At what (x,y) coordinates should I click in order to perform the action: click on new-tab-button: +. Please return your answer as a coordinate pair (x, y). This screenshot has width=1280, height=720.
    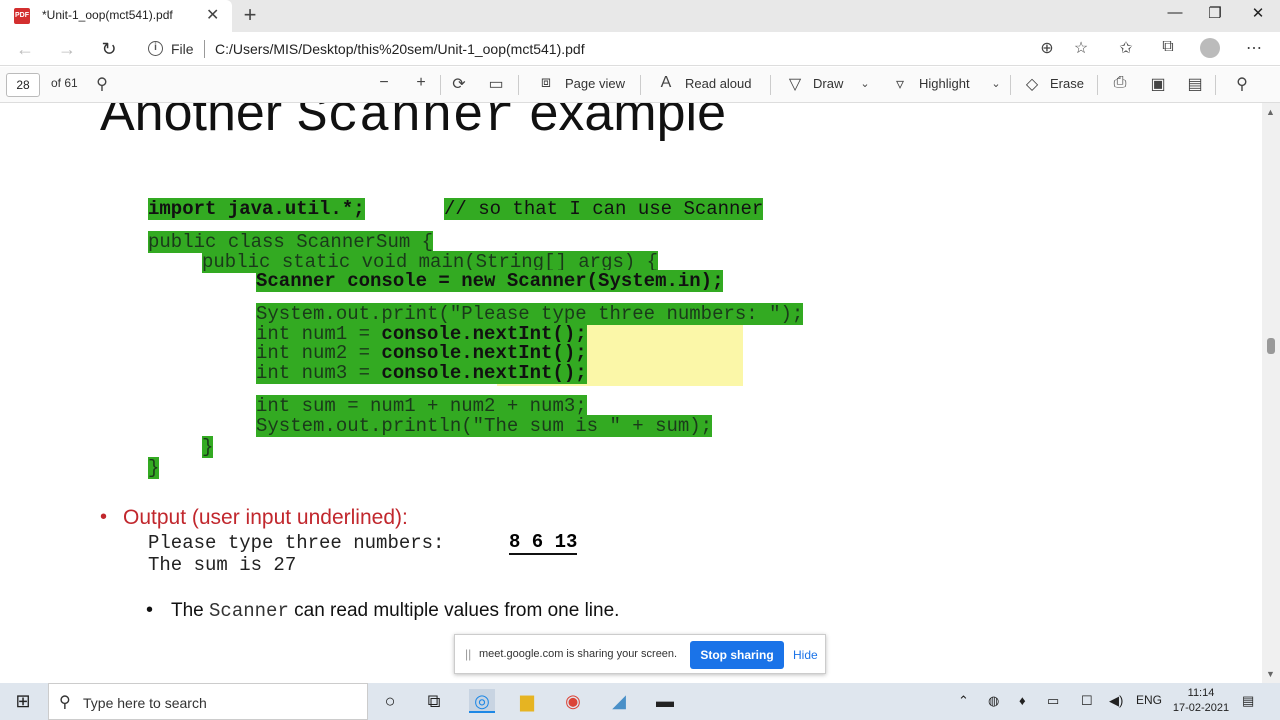
    Looking at the image, I should click on (250, 15).